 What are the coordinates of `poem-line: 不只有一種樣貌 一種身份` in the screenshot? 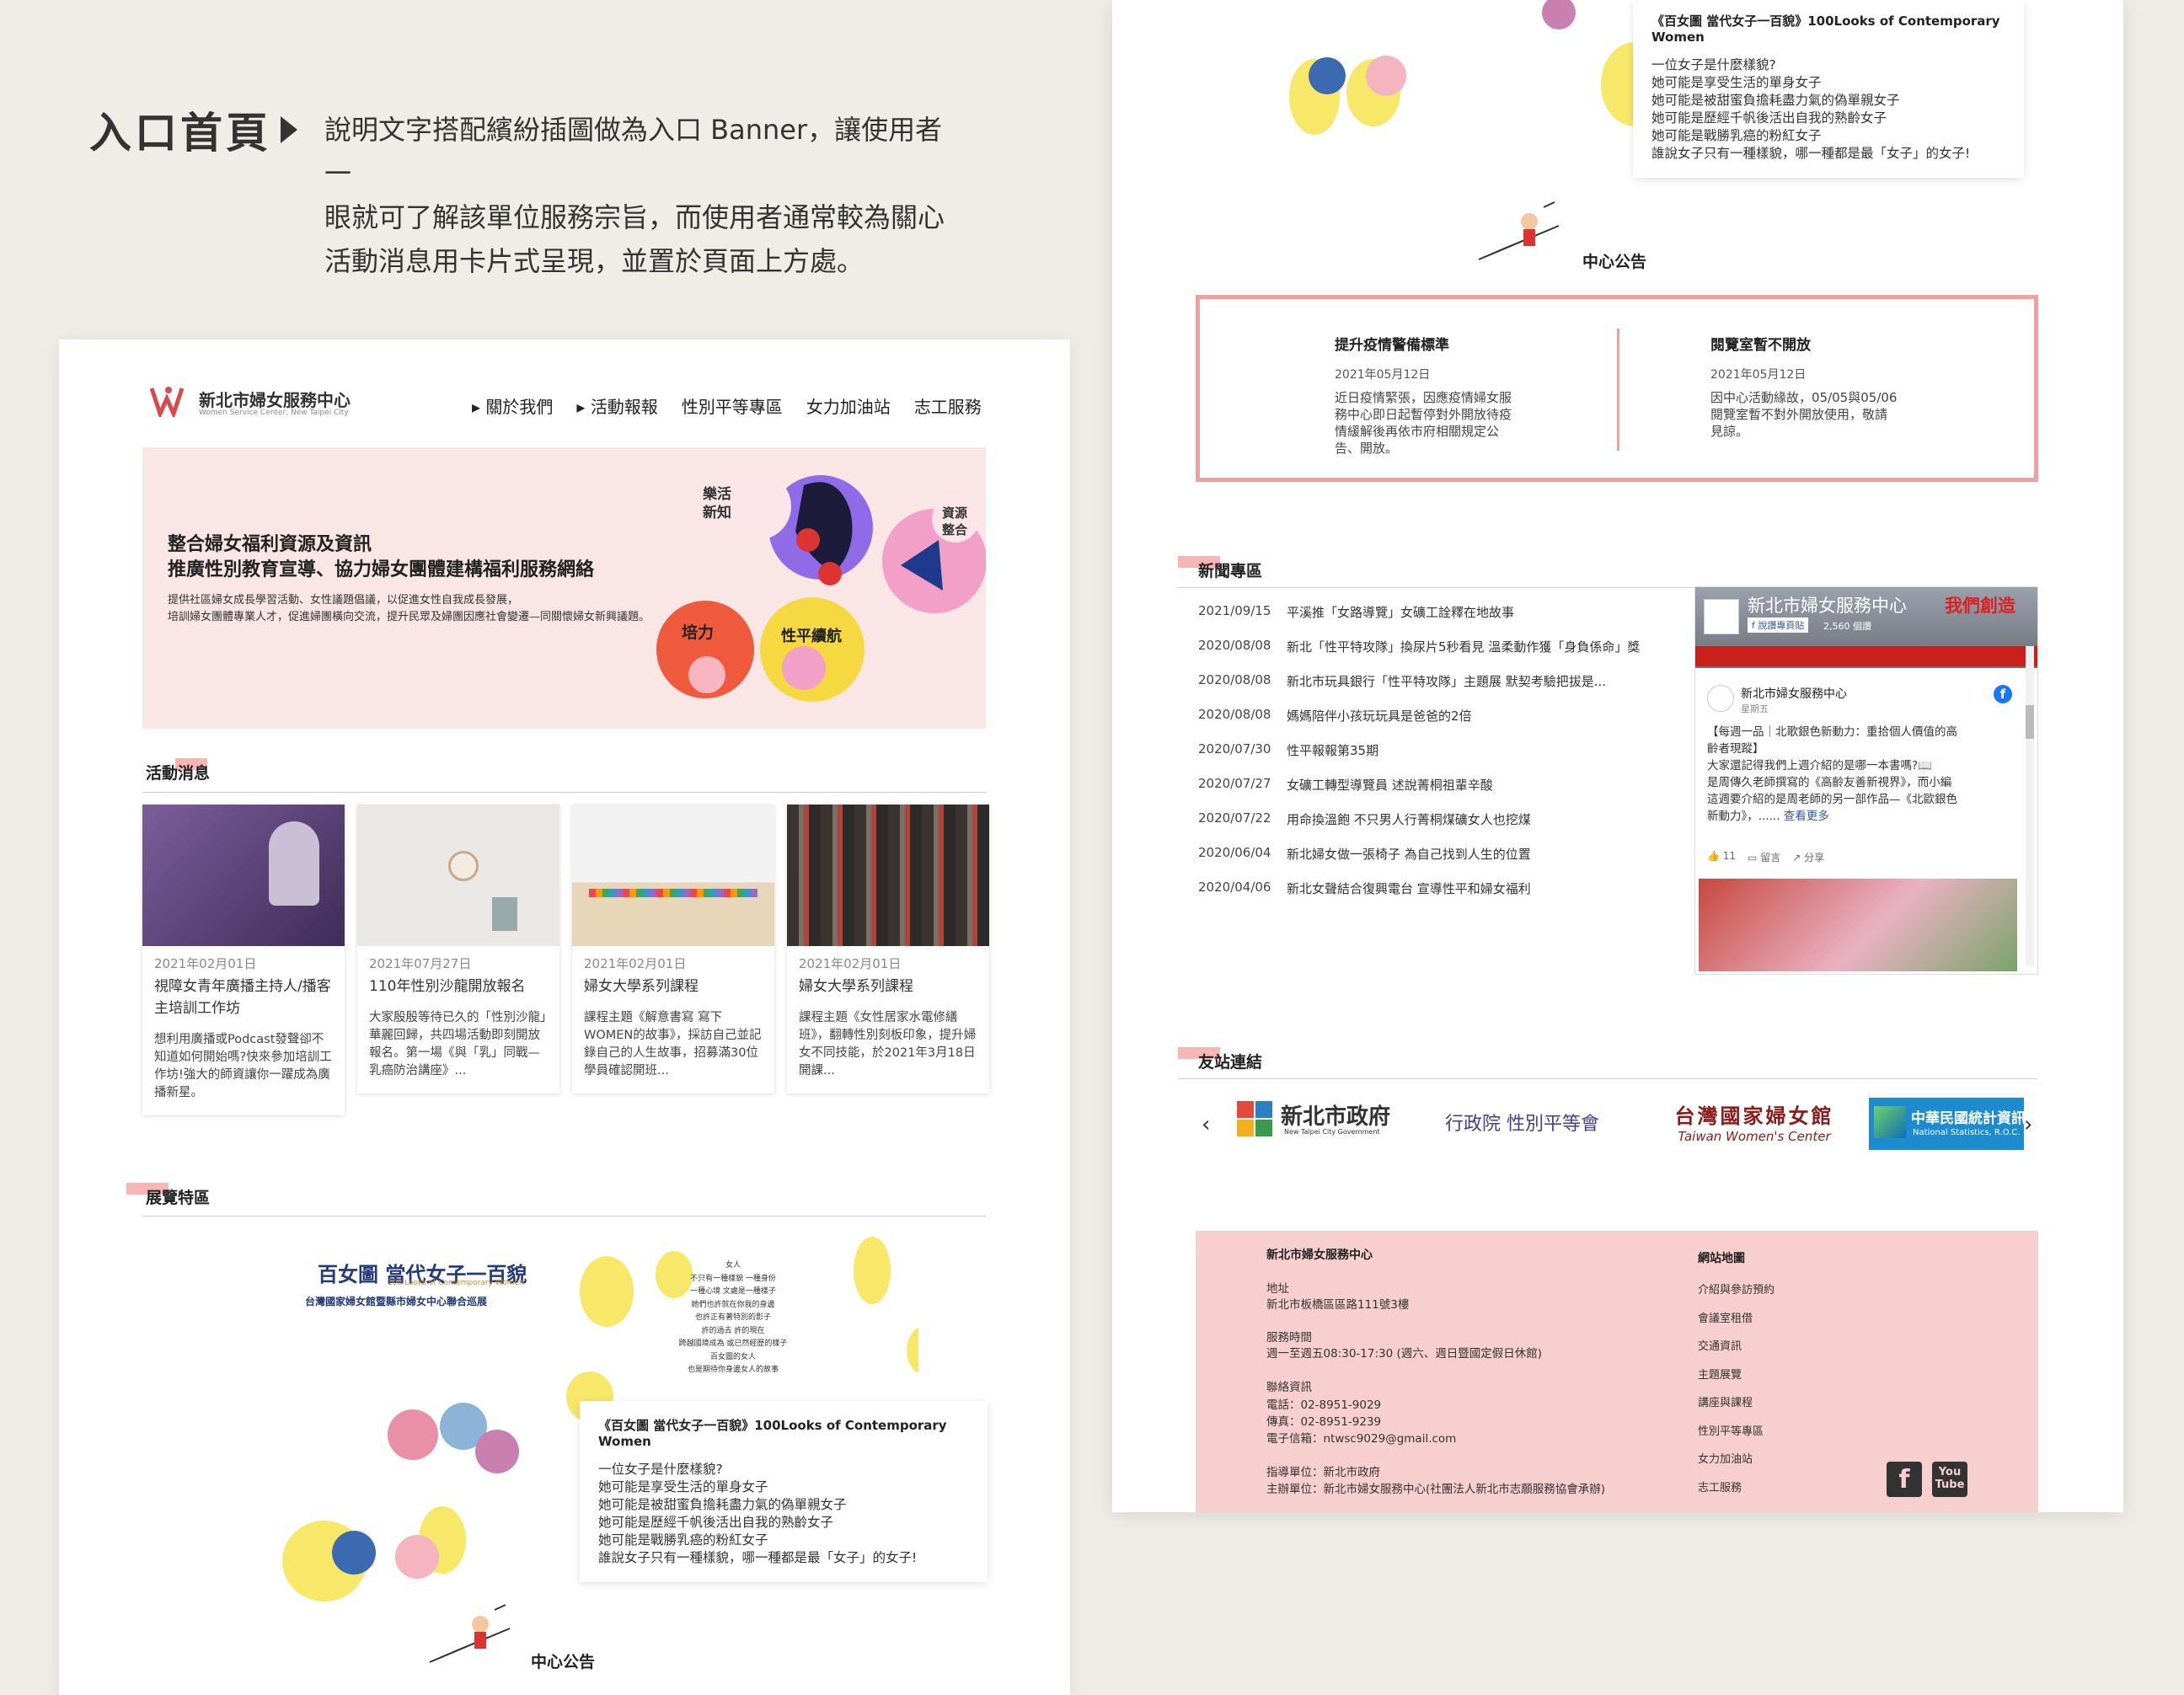 It's located at (733, 1278).